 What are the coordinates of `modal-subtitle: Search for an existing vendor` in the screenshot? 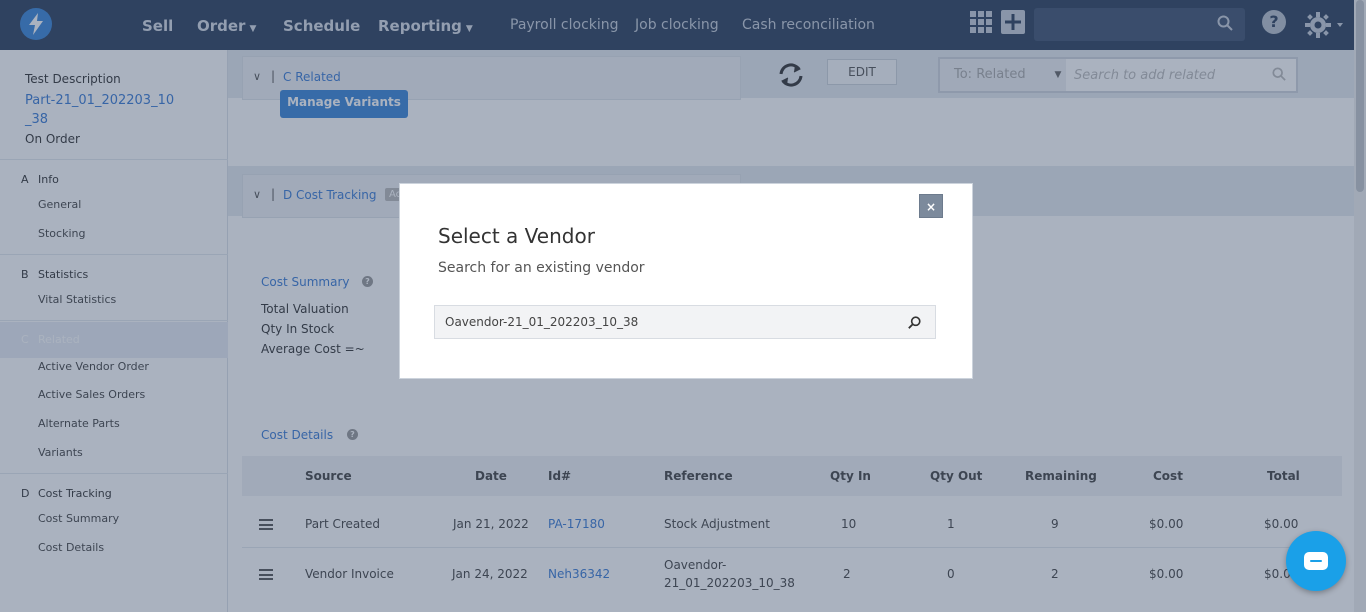 It's located at (541, 268).